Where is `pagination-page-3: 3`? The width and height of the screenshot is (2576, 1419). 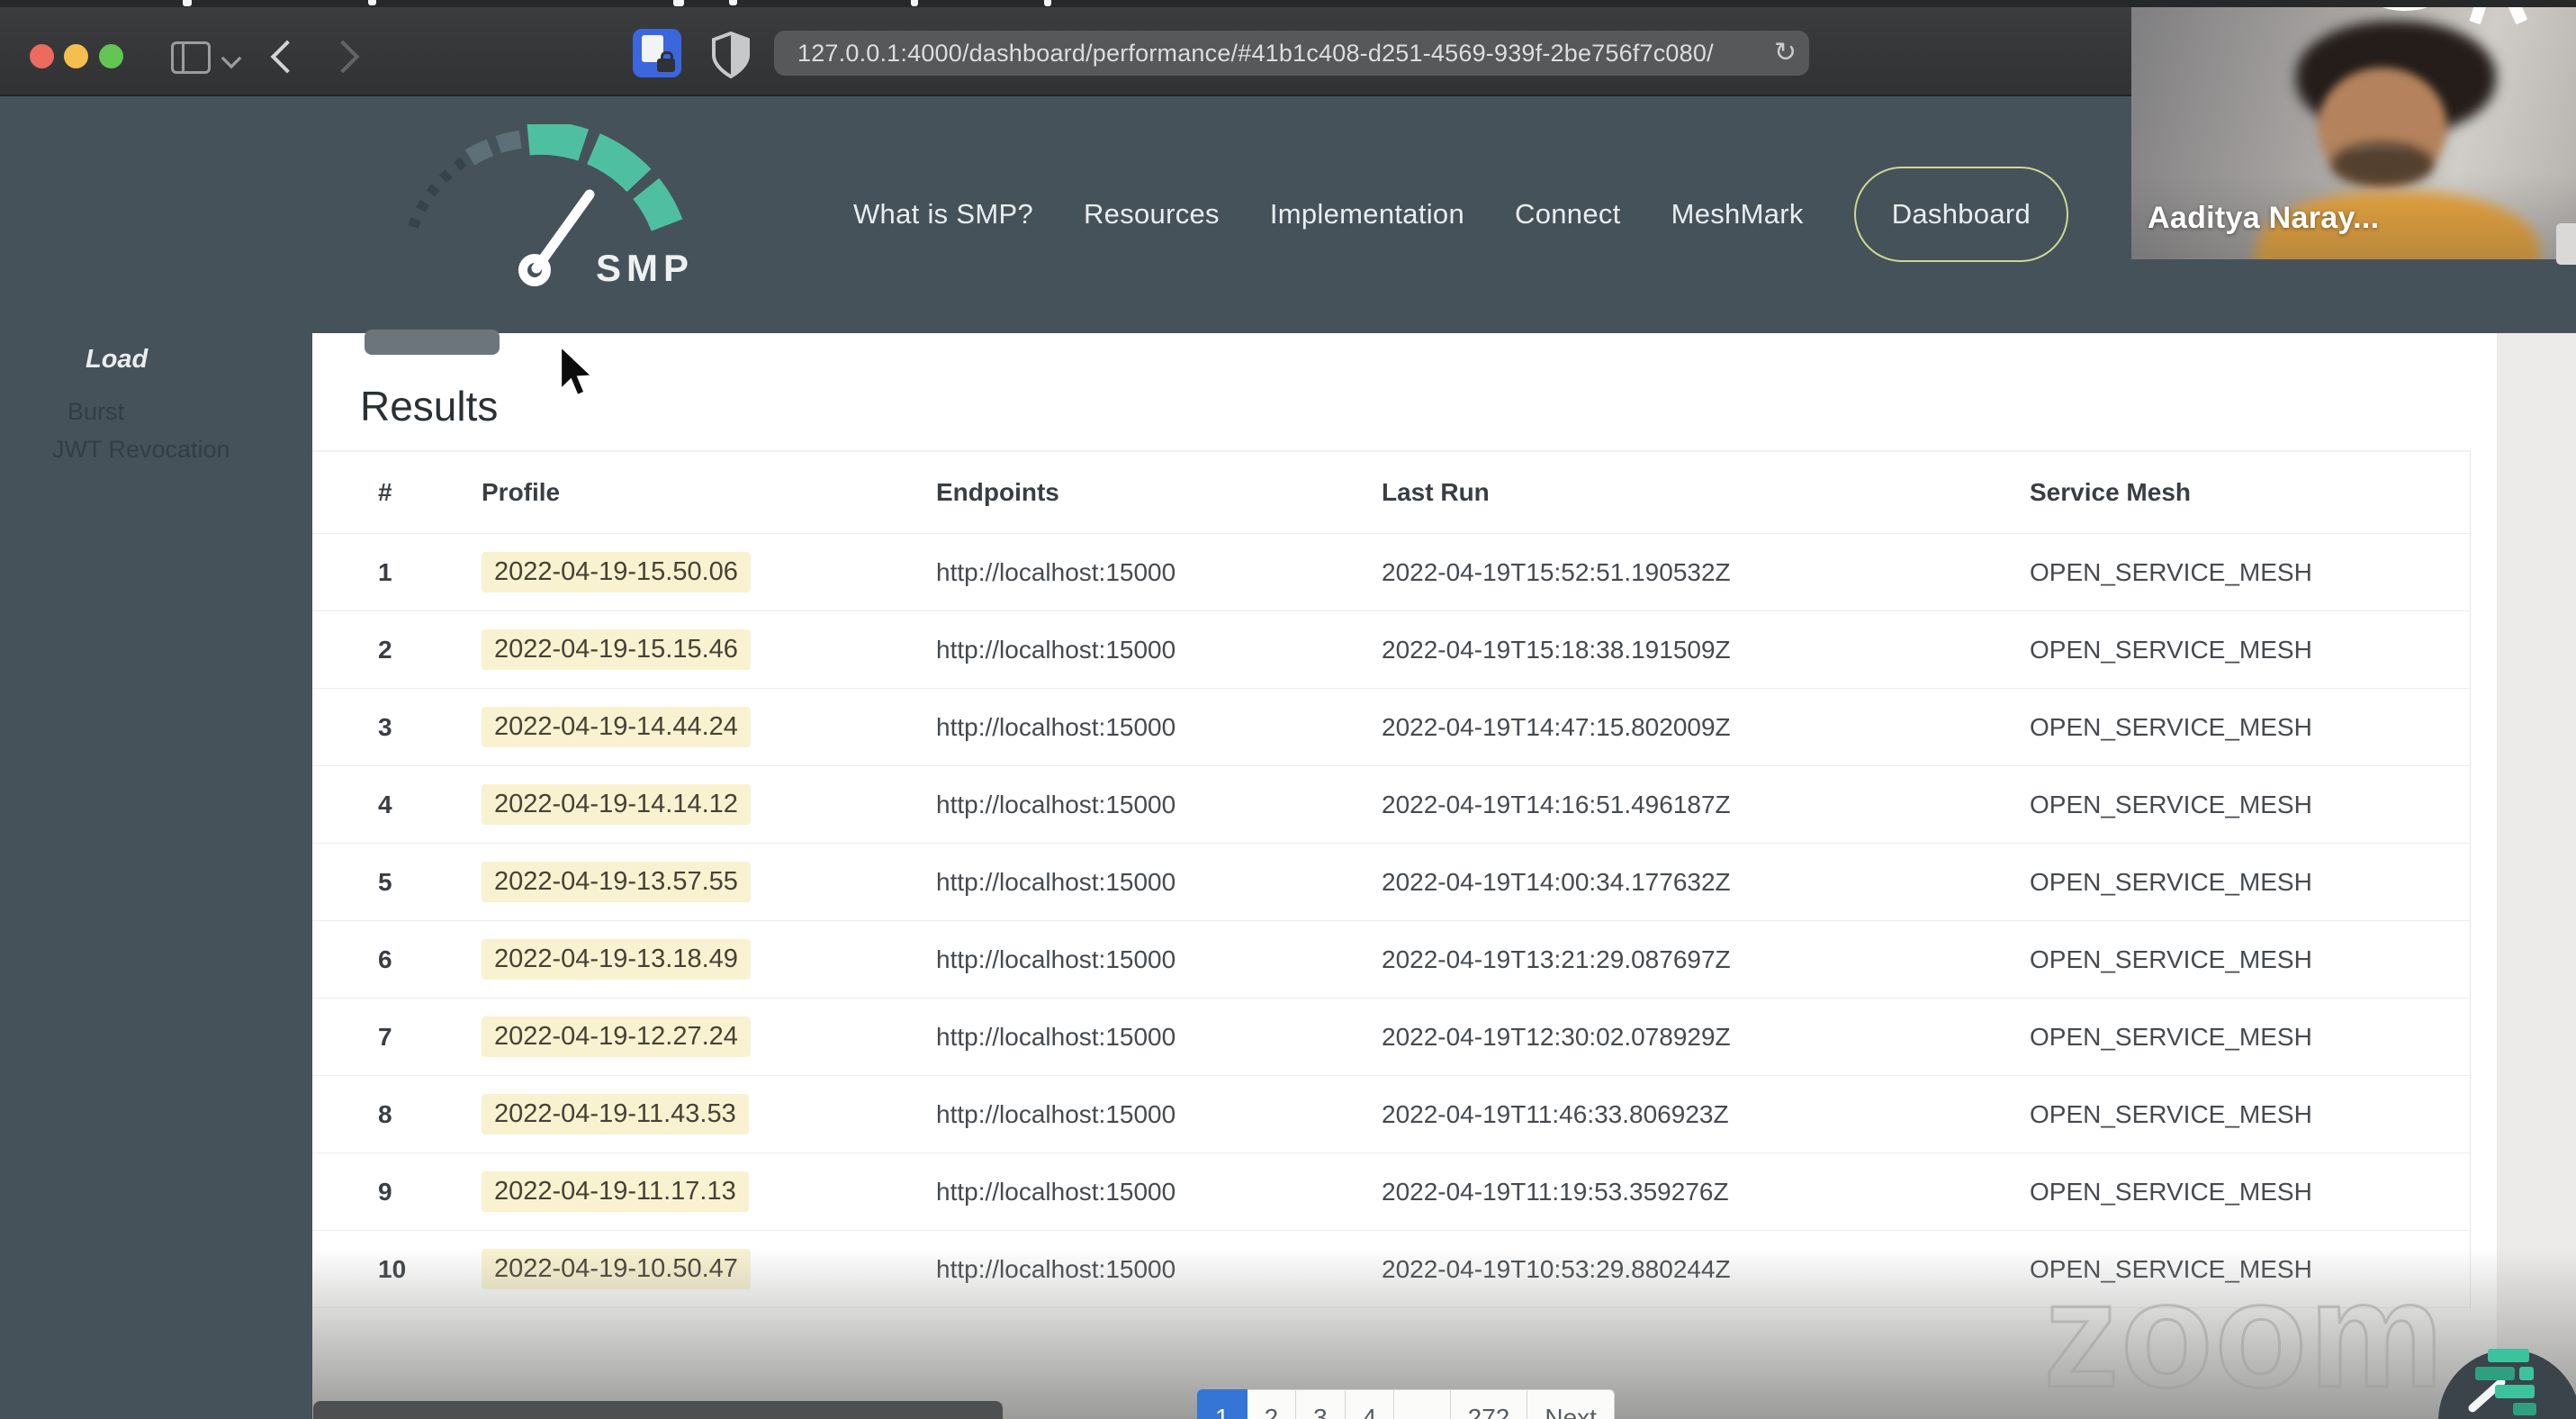
pagination-page-3: 3 is located at coordinates (1321, 1404).